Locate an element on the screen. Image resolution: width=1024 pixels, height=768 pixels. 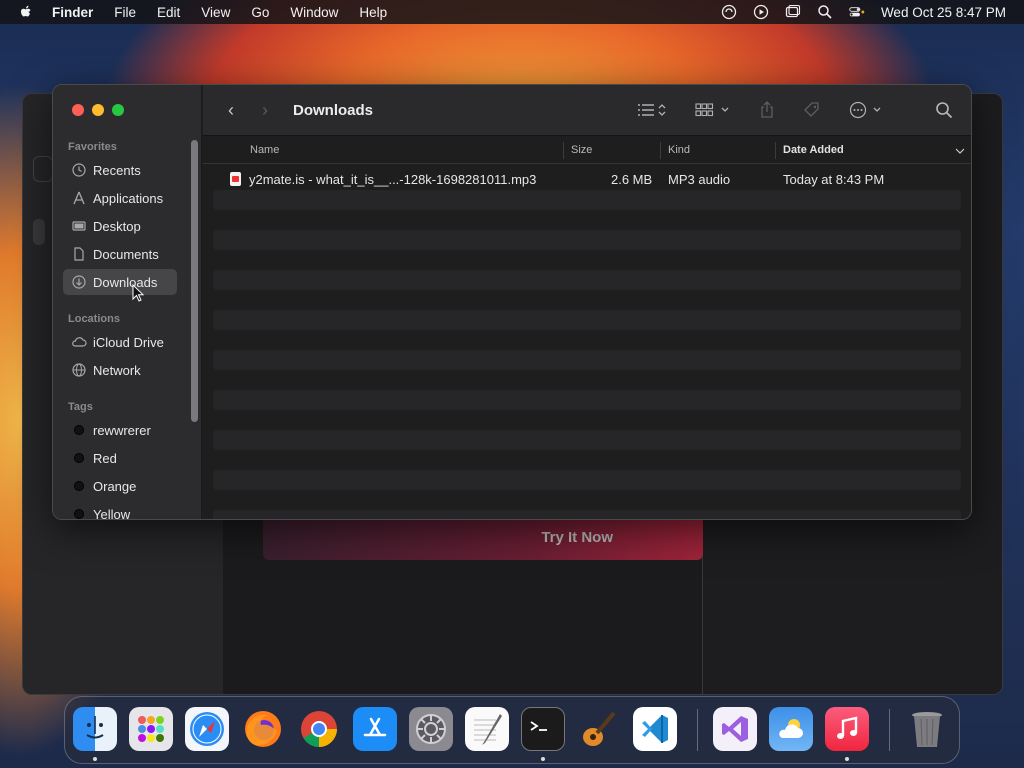
control-center-icon is located at coordinates (857, 12).